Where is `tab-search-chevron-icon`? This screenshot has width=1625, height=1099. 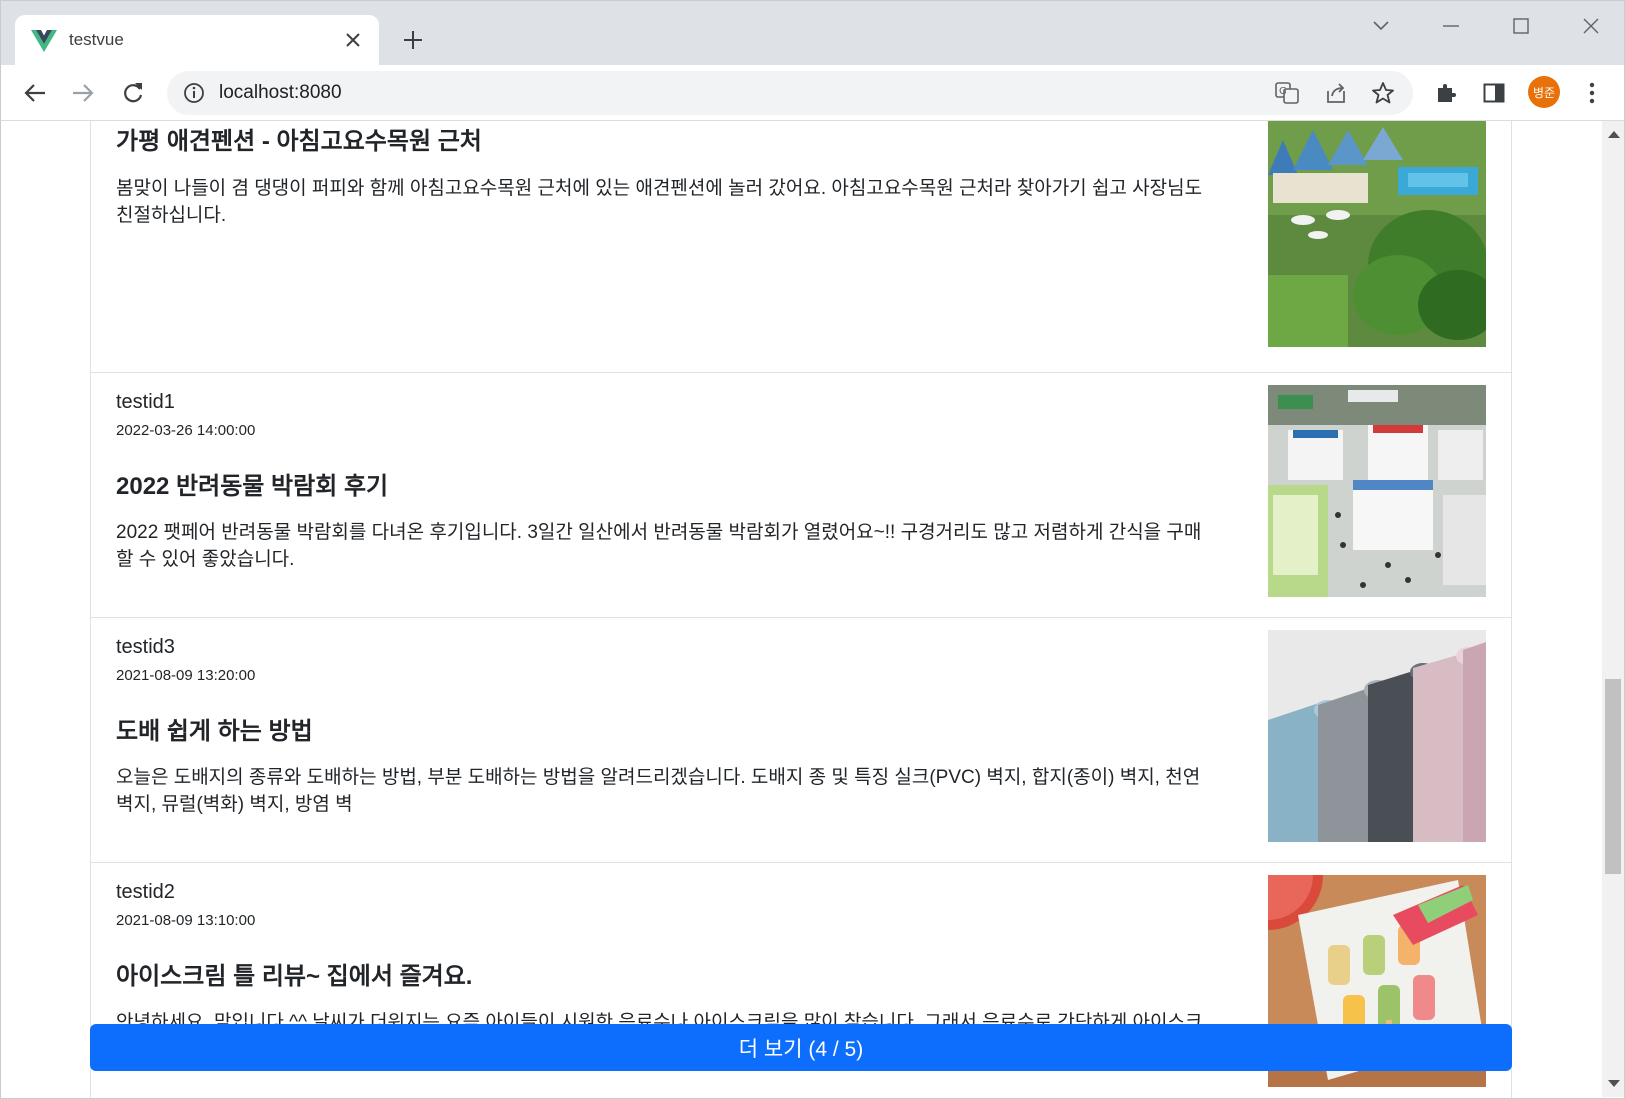 tab-search-chevron-icon is located at coordinates (1381, 26).